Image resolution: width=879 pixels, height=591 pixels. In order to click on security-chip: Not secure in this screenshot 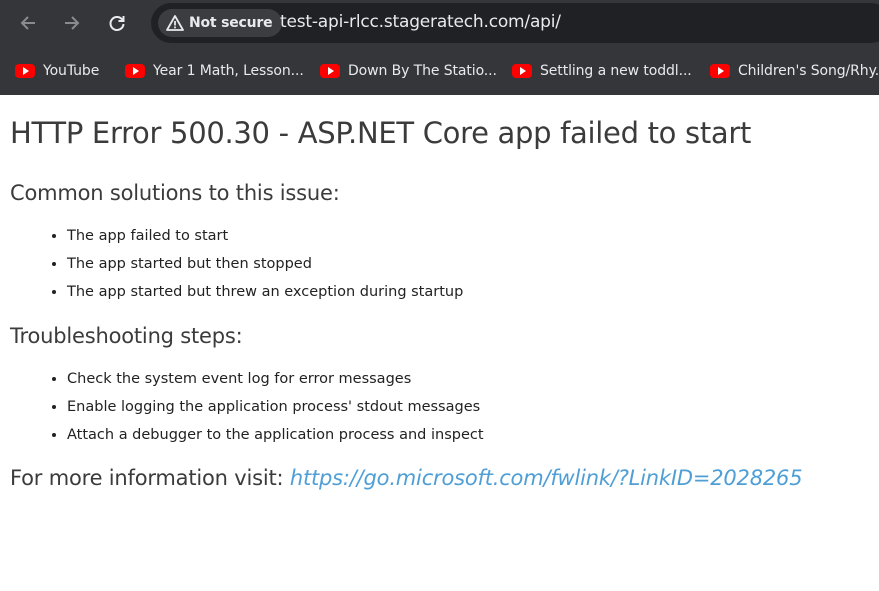, I will do `click(220, 23)`.